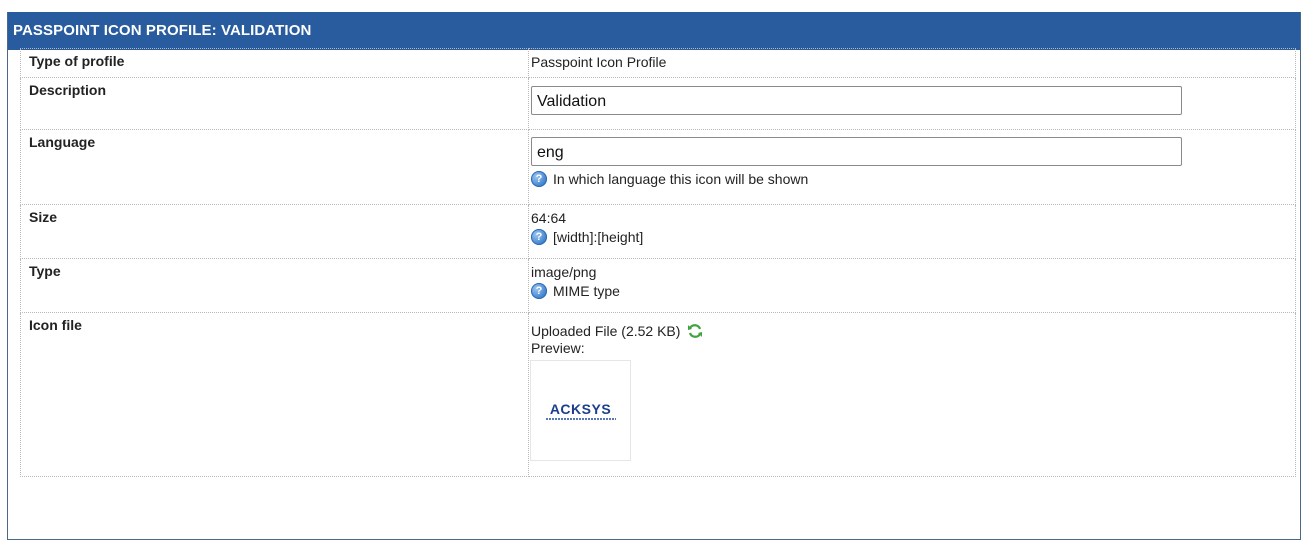 The image size is (1303, 542). I want to click on row-type-of-profile: Type of profile Passpoint Icon Profile, so click(658, 63).